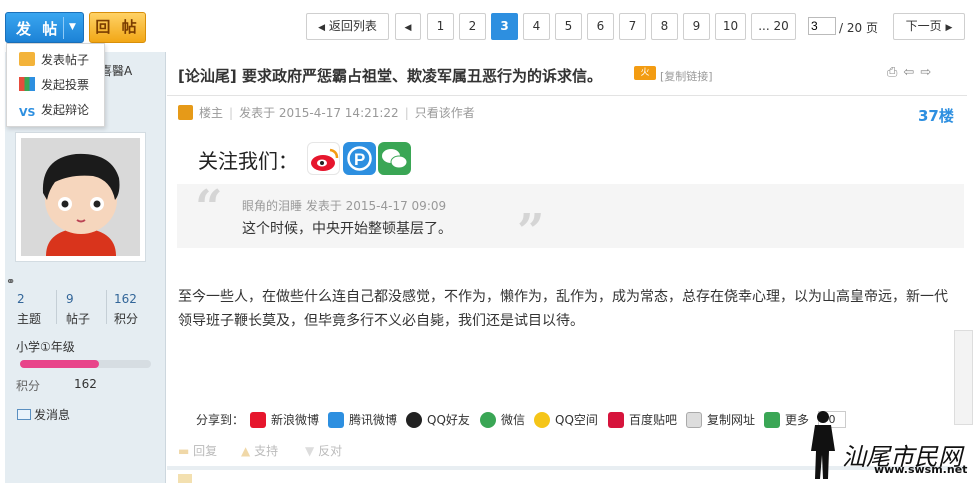  Describe the element at coordinates (911, 72) in the screenshot. I see `prev-thread-icon: ⇦` at that location.